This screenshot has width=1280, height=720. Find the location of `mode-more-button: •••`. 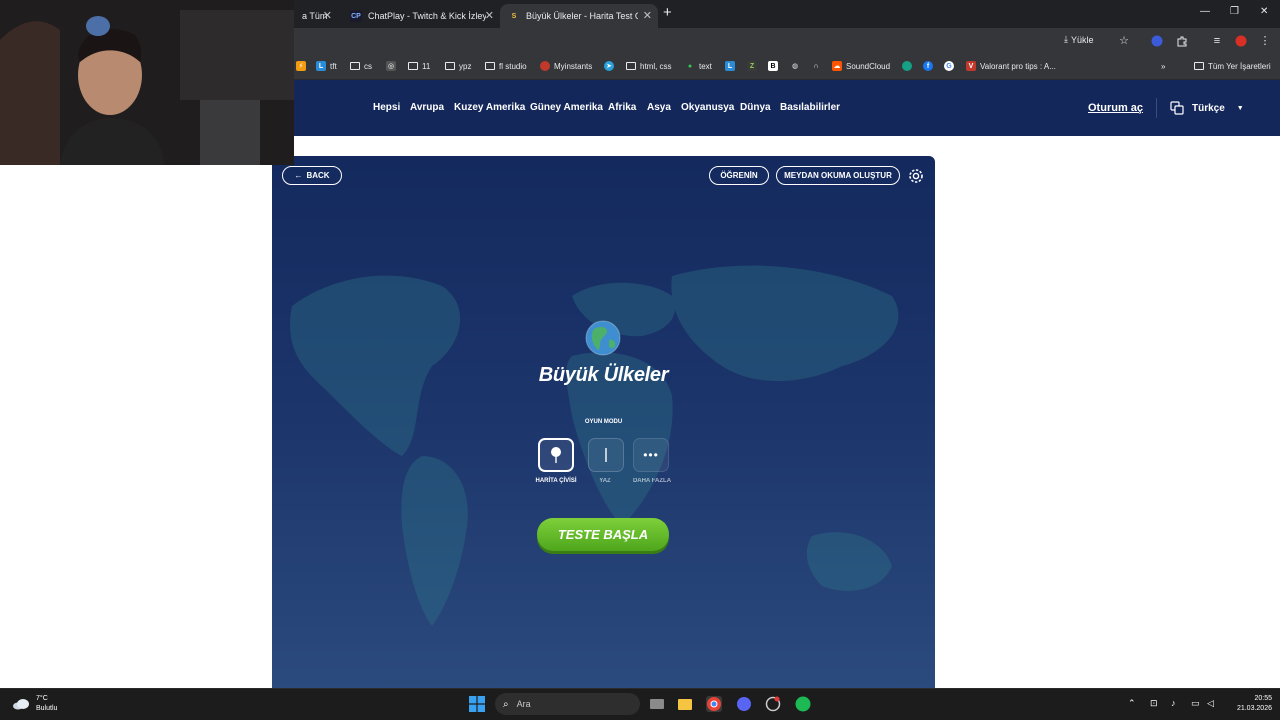

mode-more-button: ••• is located at coordinates (651, 455).